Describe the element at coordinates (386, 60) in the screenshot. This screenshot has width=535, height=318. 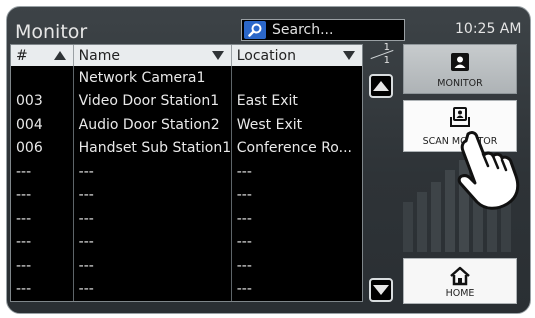
I see `total-pages: 1` at that location.